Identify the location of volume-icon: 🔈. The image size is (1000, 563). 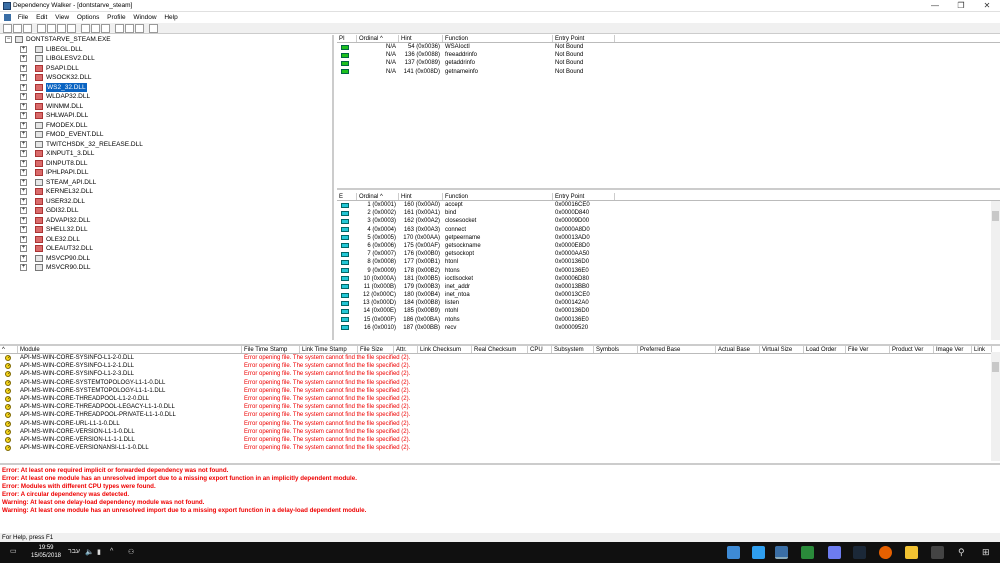
(89, 552).